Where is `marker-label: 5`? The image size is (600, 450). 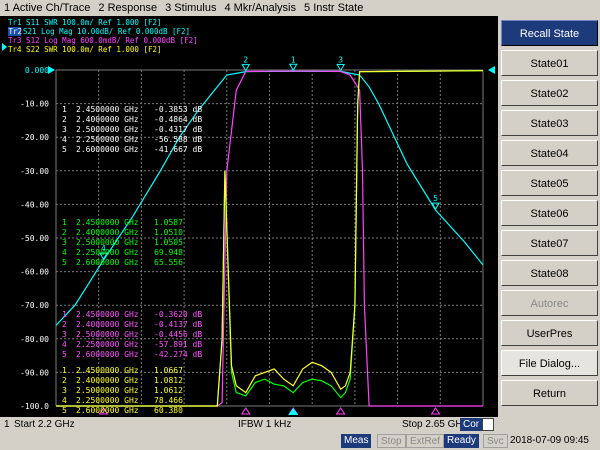 marker-label: 5 is located at coordinates (435, 198).